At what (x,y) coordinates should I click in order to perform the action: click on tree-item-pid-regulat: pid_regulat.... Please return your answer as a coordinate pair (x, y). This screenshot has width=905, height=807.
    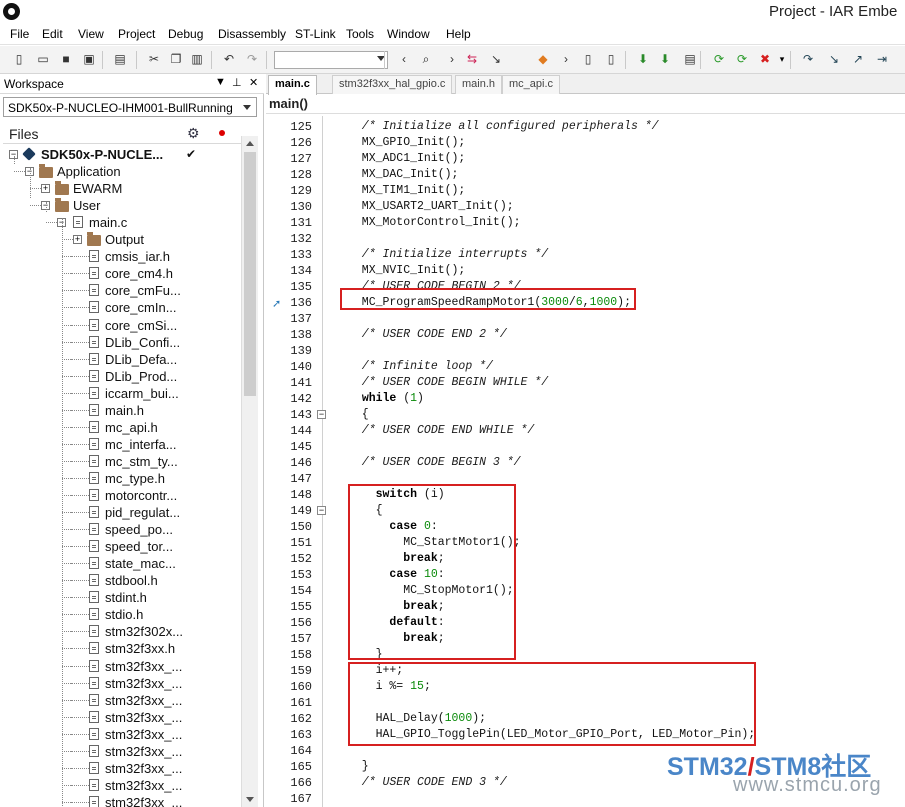
    Looking at the image, I should click on (122, 512).